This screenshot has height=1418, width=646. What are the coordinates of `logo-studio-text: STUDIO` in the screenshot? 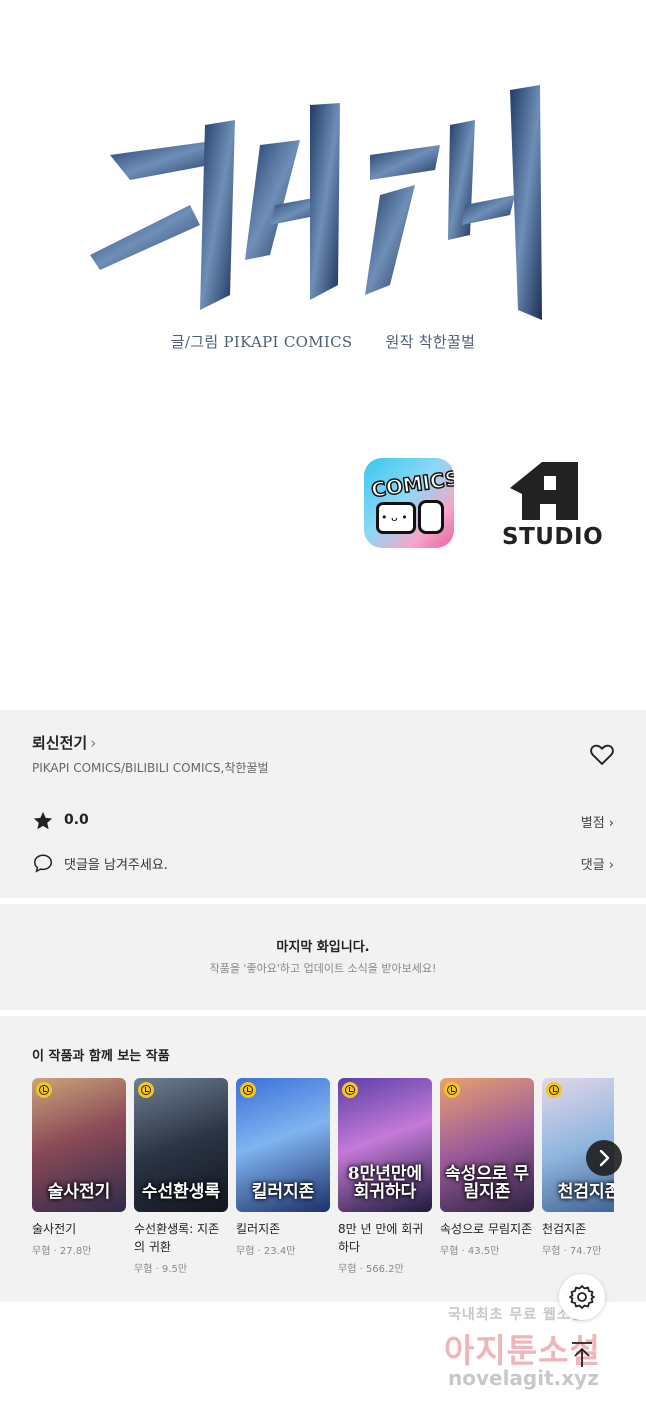 It's located at (553, 537).